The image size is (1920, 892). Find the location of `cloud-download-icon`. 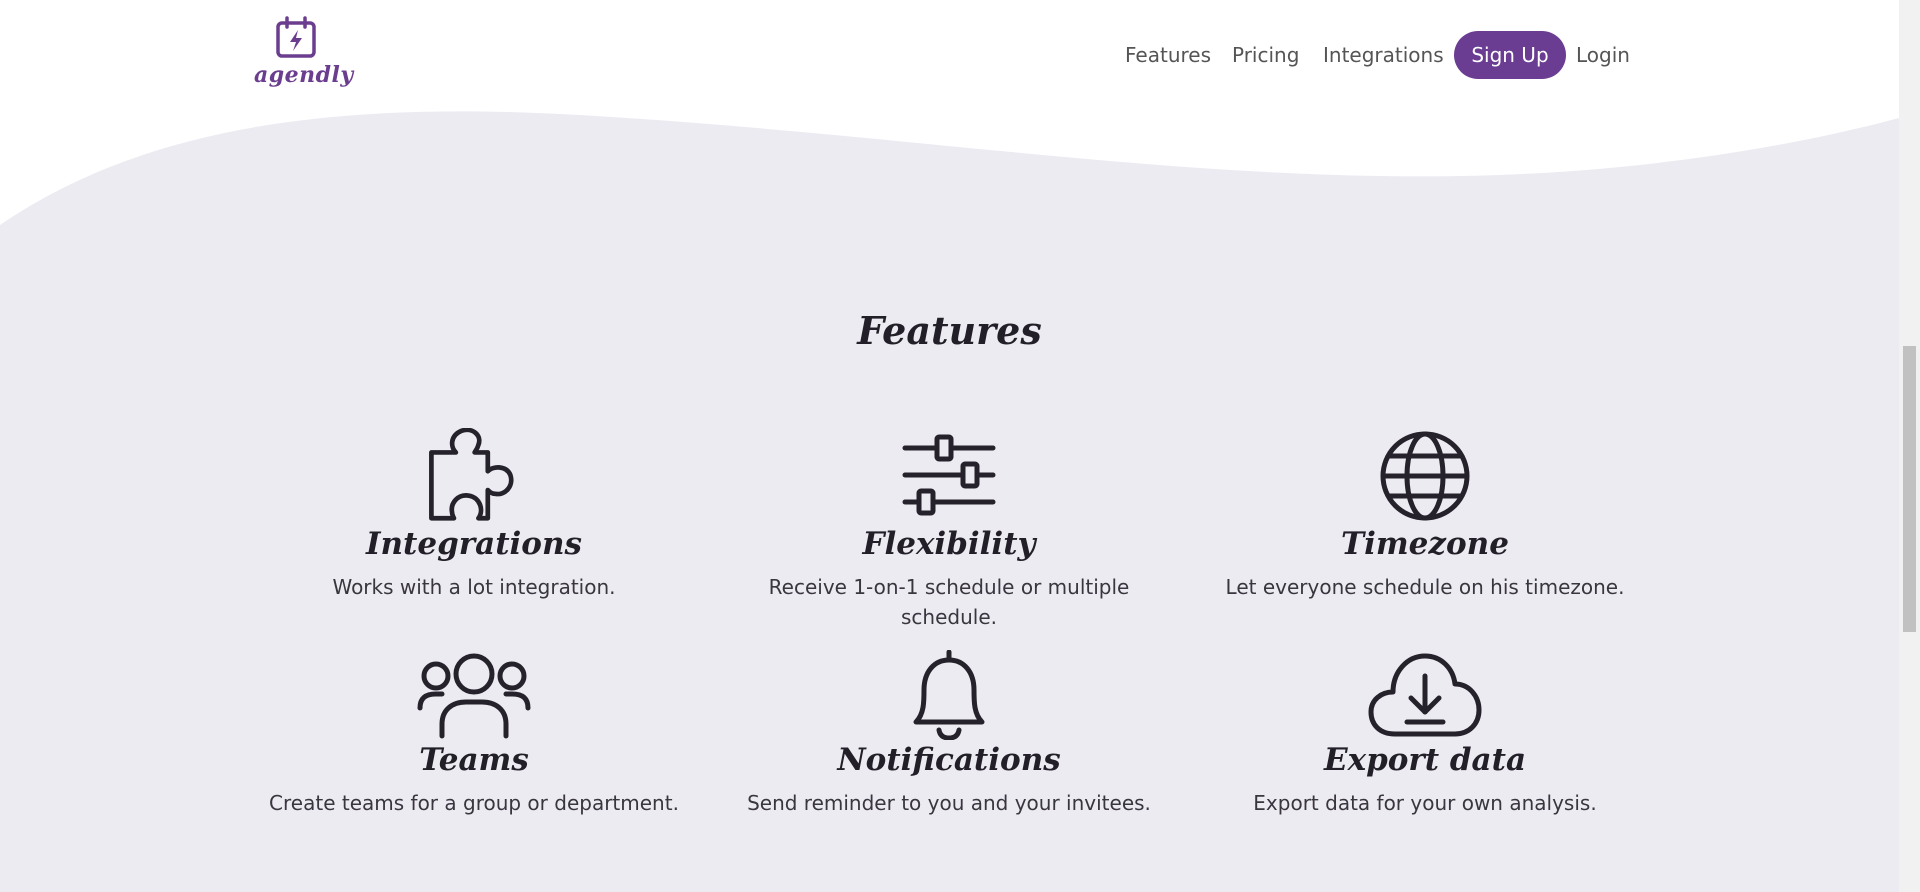

cloud-download-icon is located at coordinates (1425, 695).